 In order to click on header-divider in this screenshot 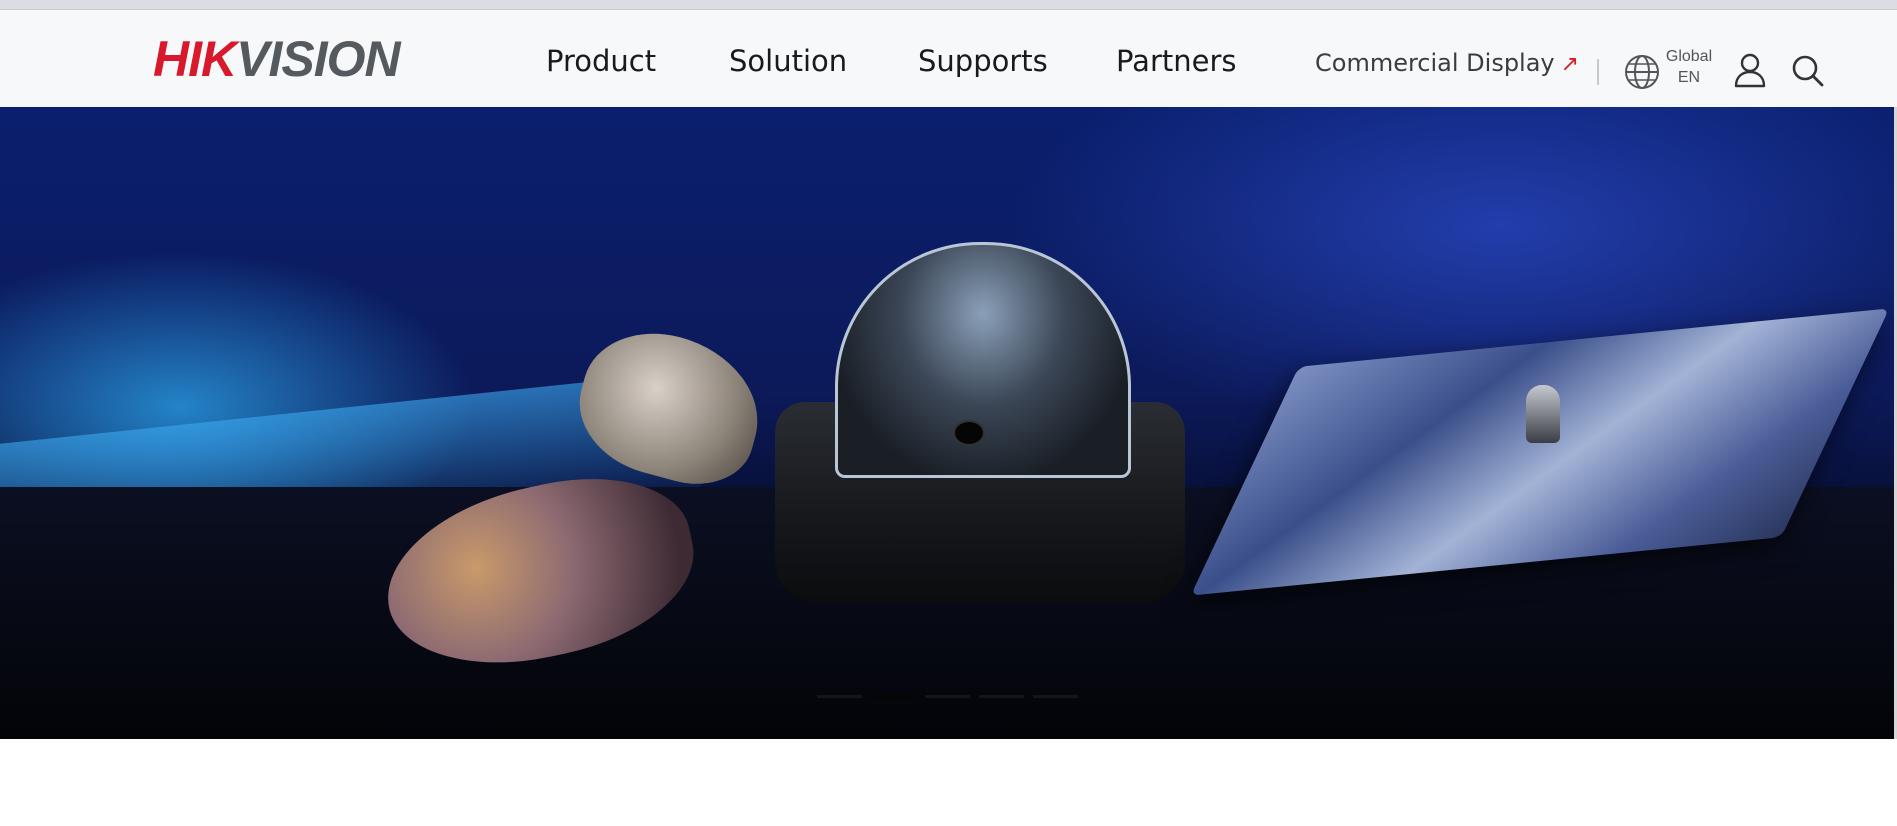, I will do `click(1598, 72)`.